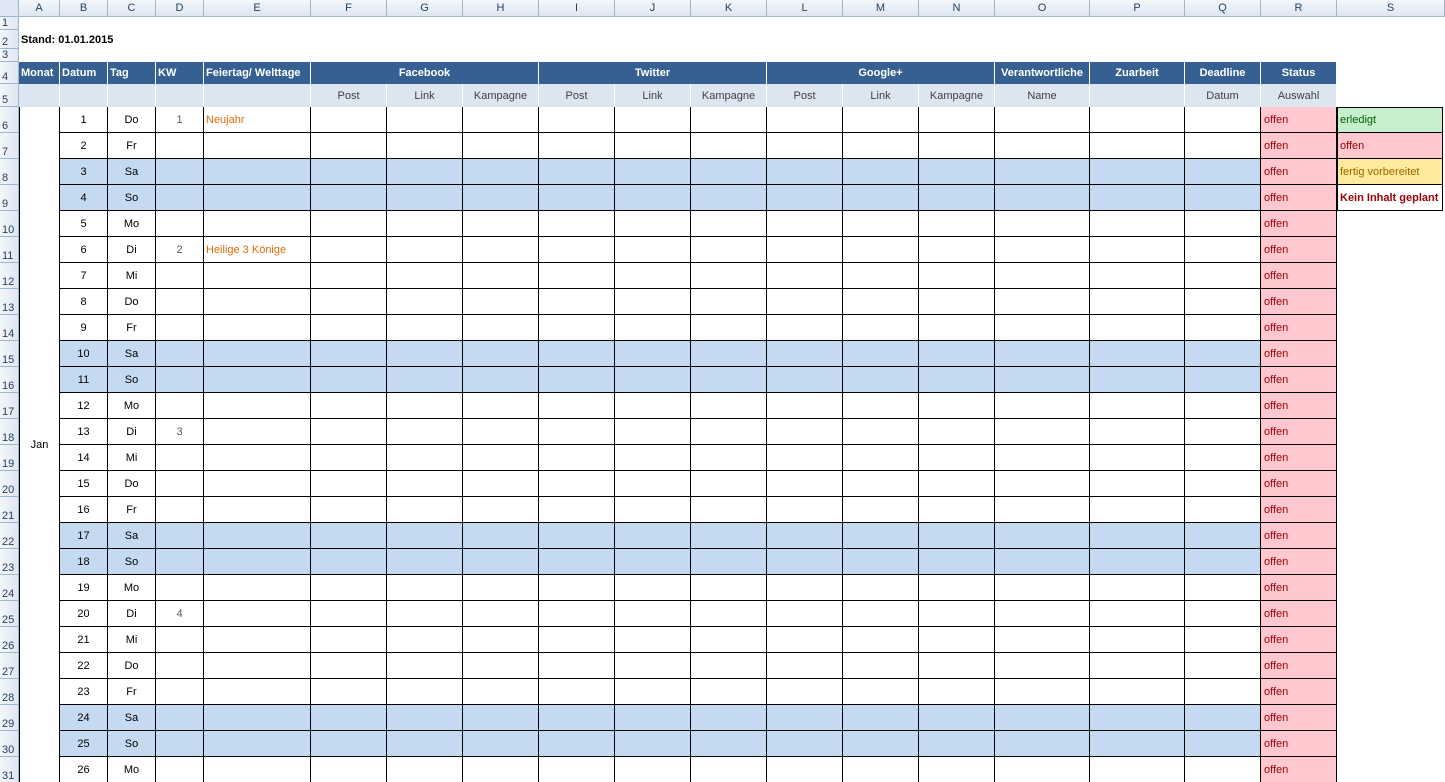 The width and height of the screenshot is (1445, 782). Describe the element at coordinates (729, 8) in the screenshot. I see `column-header-k: K` at that location.